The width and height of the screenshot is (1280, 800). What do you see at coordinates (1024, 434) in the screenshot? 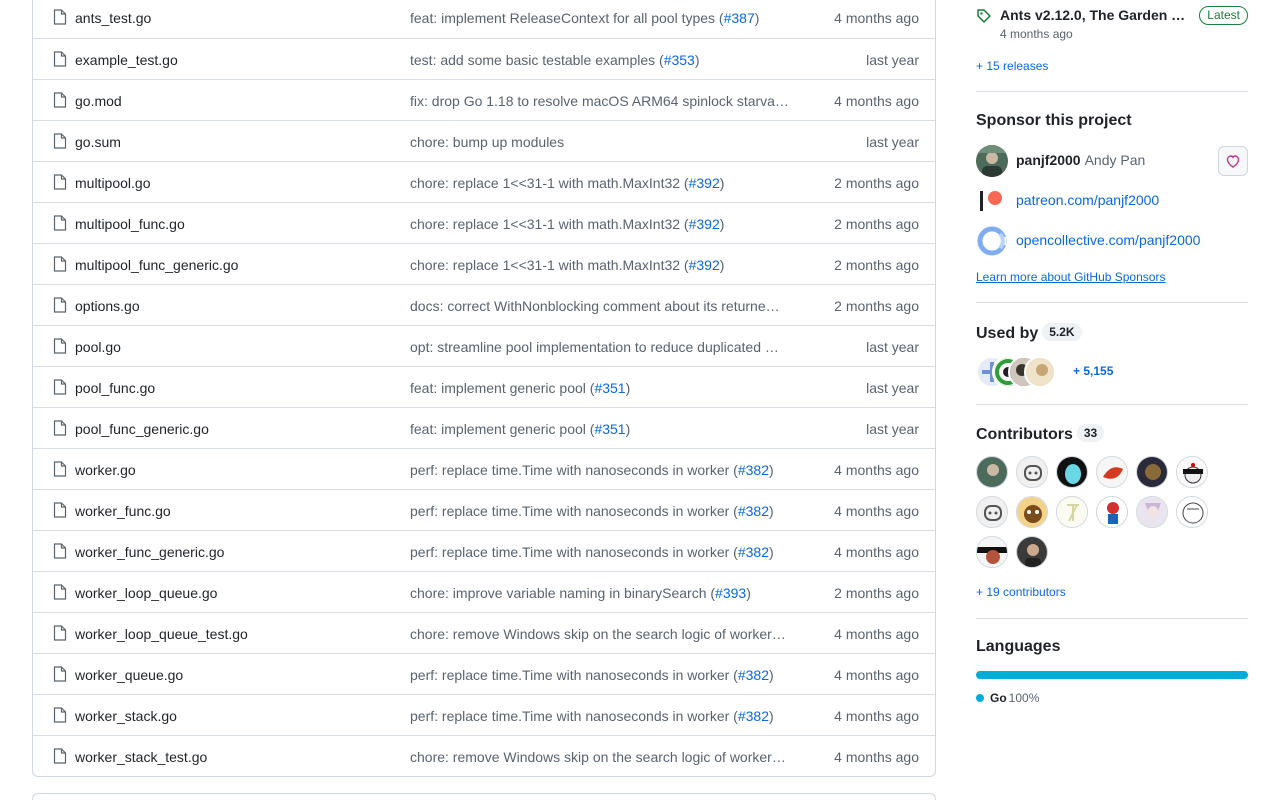
I see `contributors-label: Contributors` at bounding box center [1024, 434].